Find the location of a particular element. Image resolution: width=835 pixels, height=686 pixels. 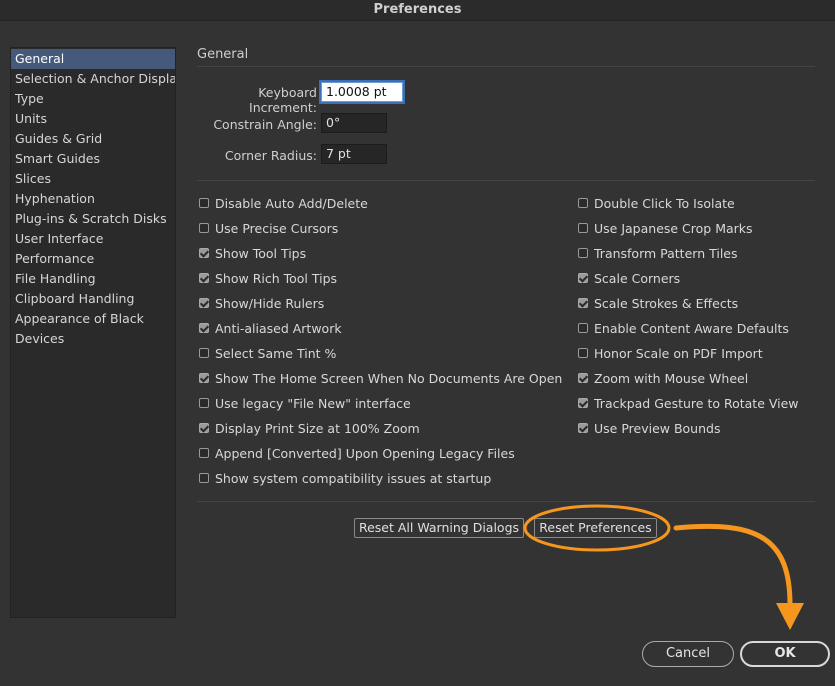

option-honor-scale-on-pdf-import: Honor Scale on PDF Import is located at coordinates (670, 353).